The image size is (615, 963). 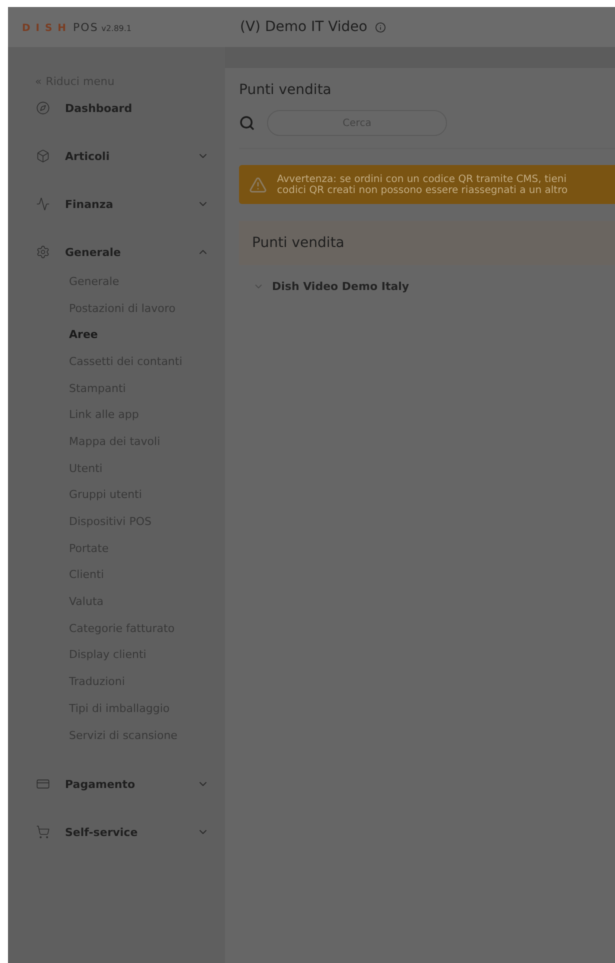 What do you see at coordinates (380, 27) in the screenshot?
I see `info-icon` at bounding box center [380, 27].